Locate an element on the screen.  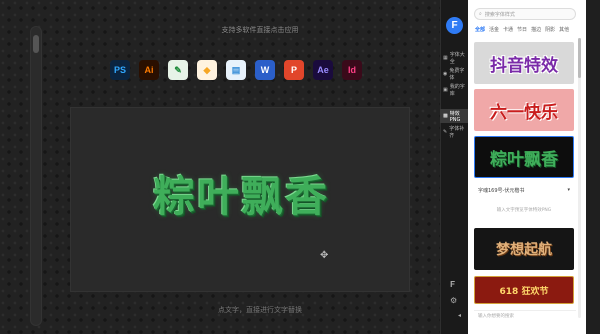
preview-input-hint: 输入文字预览字体特效PNG is located at coordinates (524, 210).